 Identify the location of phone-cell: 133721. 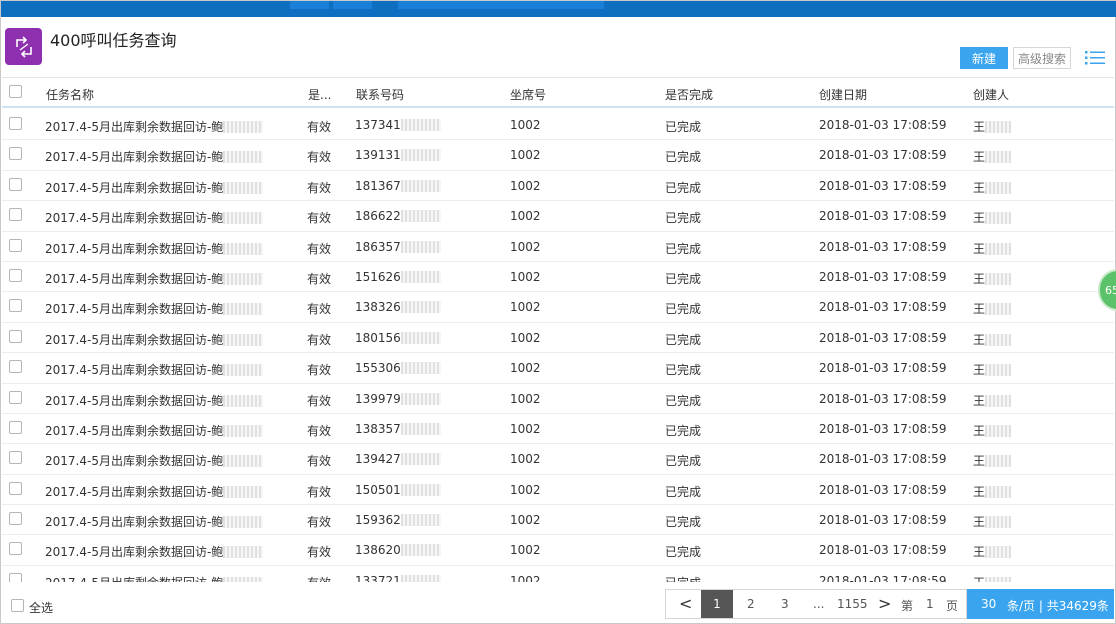
(398, 578).